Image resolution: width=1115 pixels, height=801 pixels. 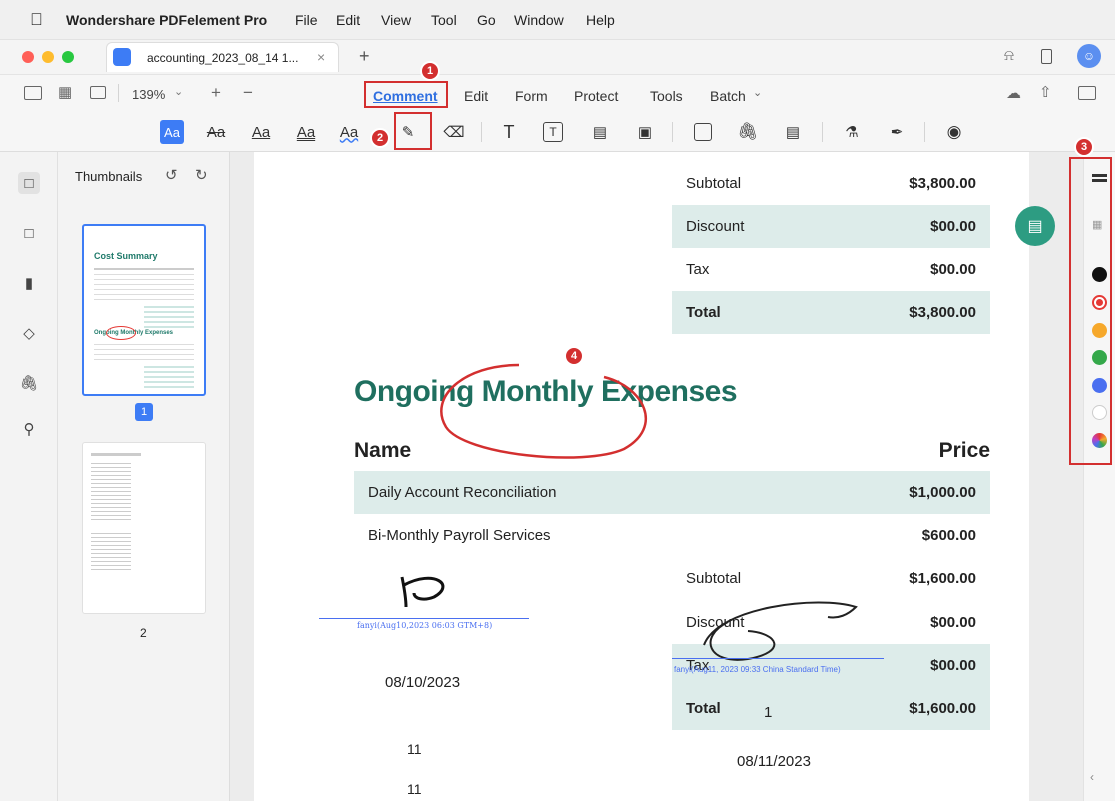 What do you see at coordinates (29, 283) in the screenshot?
I see `bookmark-icon: ▮` at bounding box center [29, 283].